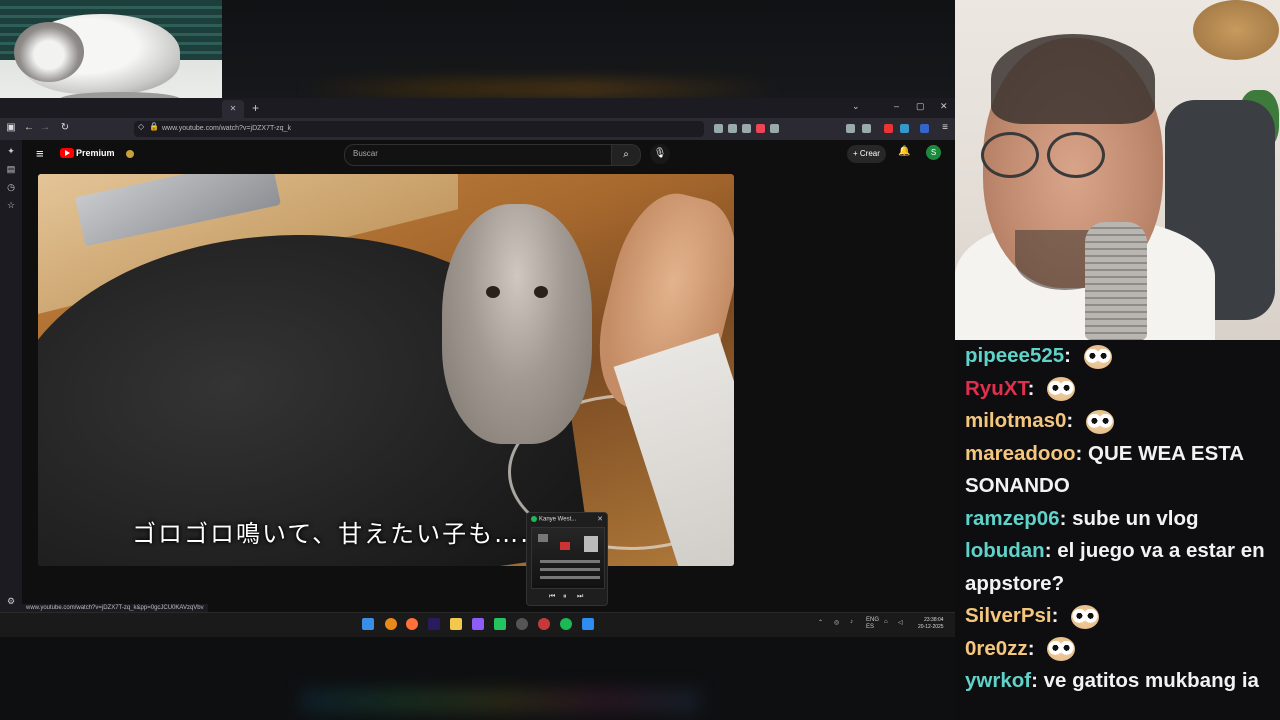 This screenshot has height=720, width=1280. I want to click on country-badge, so click(130, 154).